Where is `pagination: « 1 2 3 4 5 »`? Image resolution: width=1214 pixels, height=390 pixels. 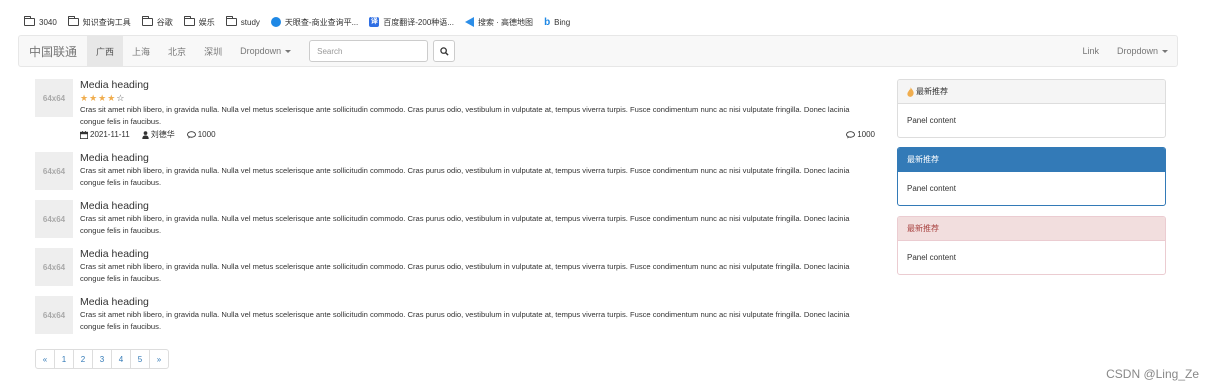 pagination: « 1 2 3 4 5 » is located at coordinates (102, 359).